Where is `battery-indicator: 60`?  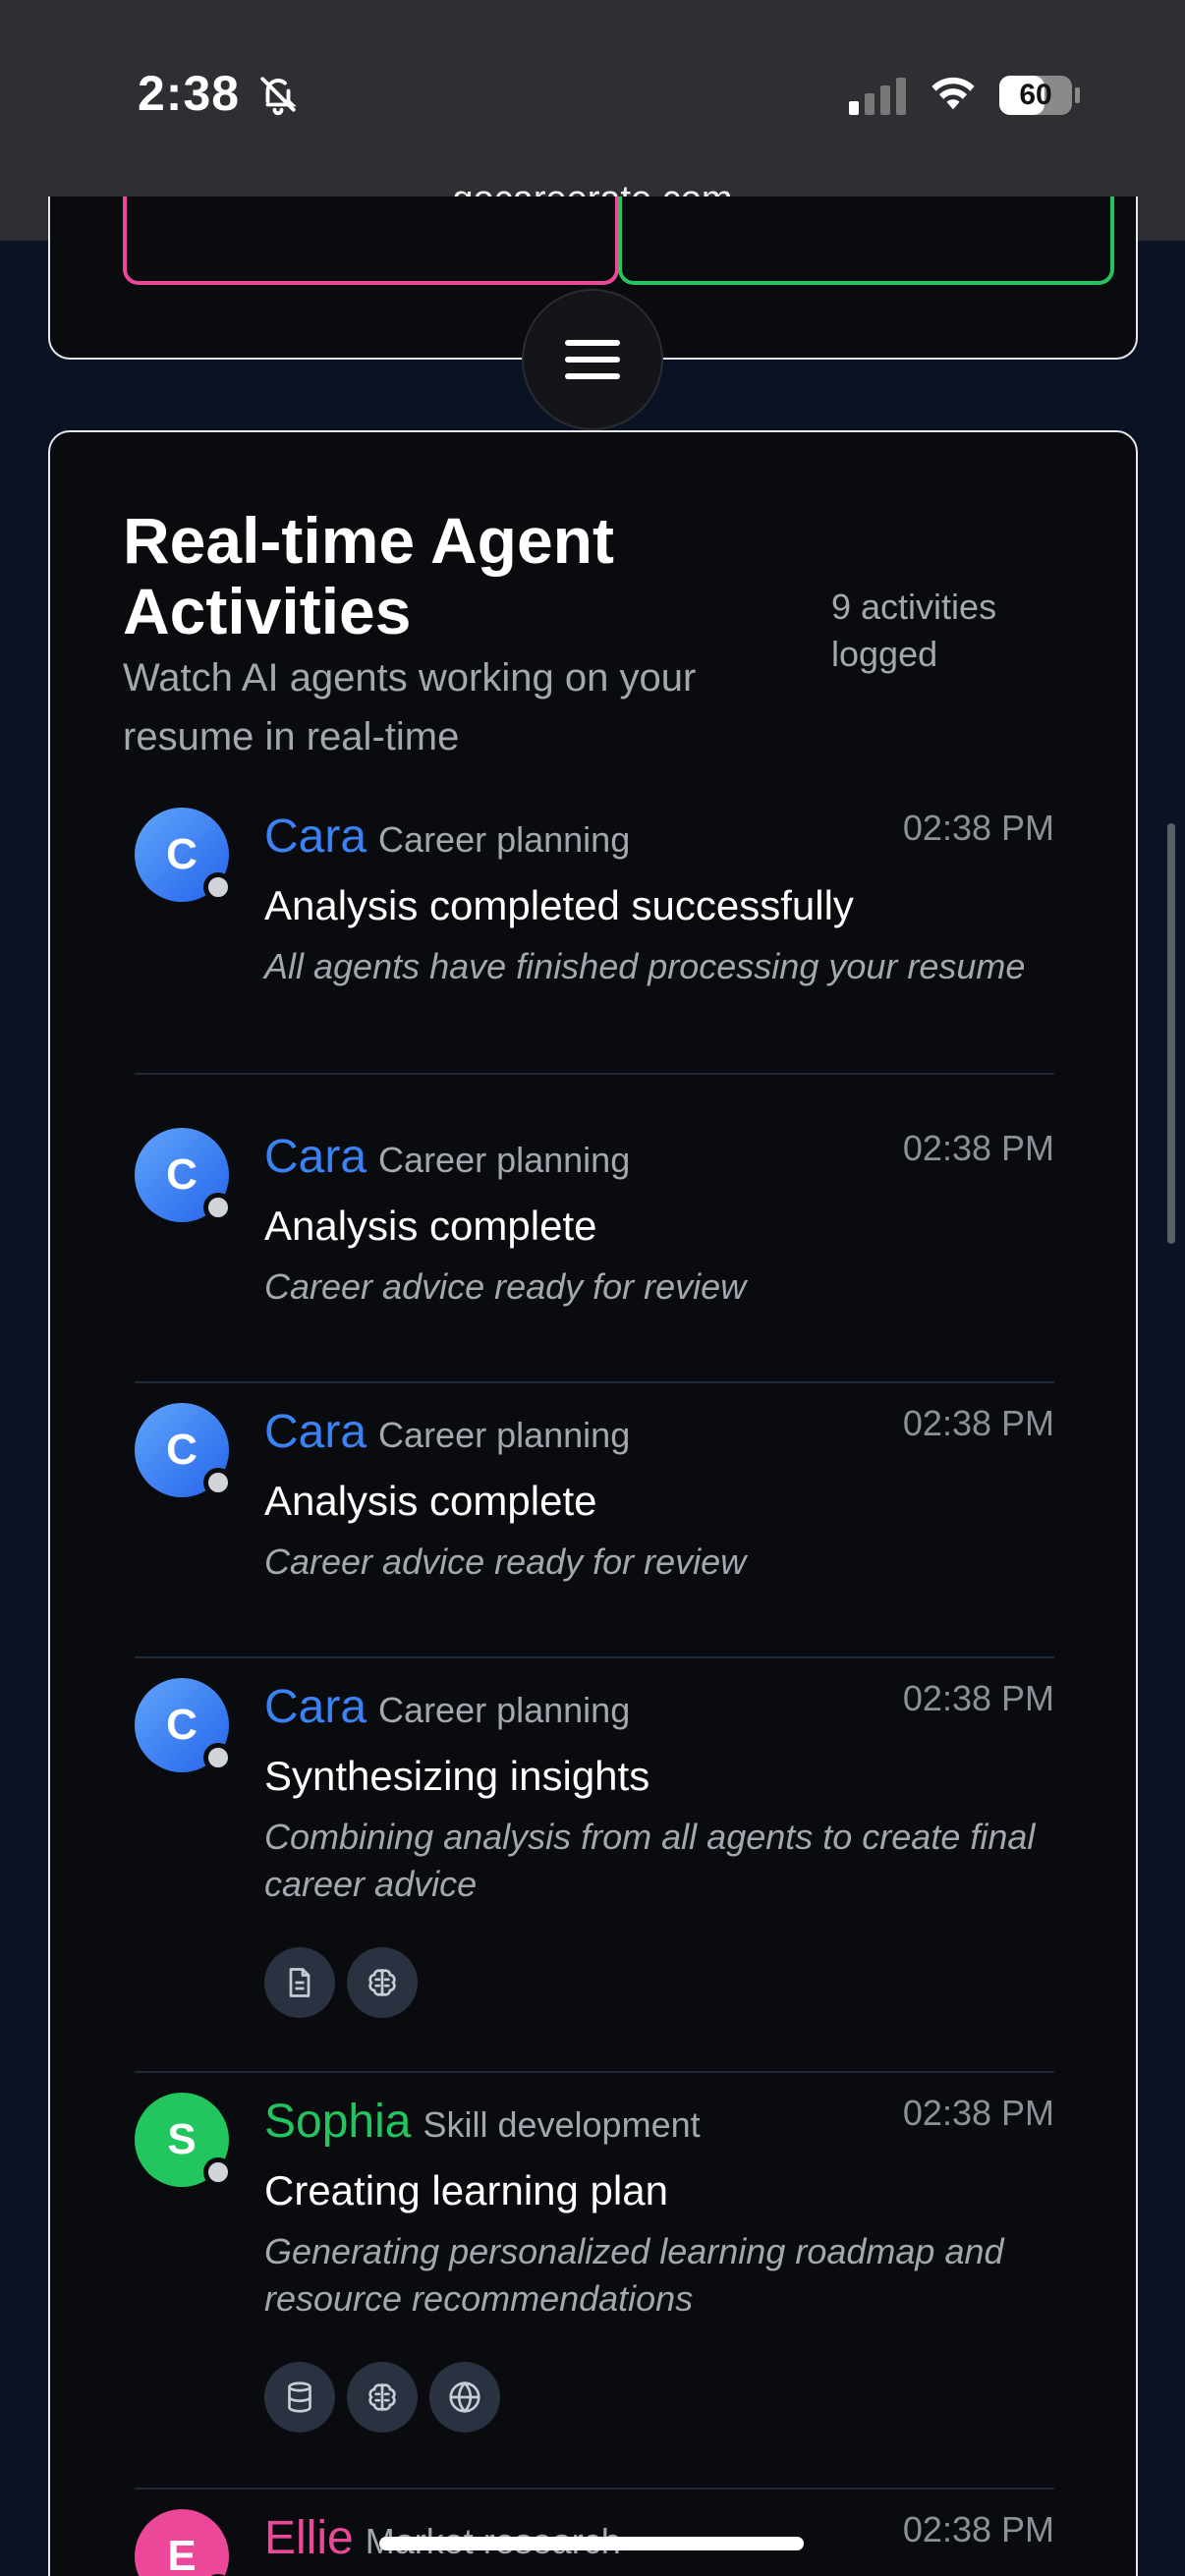 battery-indicator: 60 is located at coordinates (1040, 95).